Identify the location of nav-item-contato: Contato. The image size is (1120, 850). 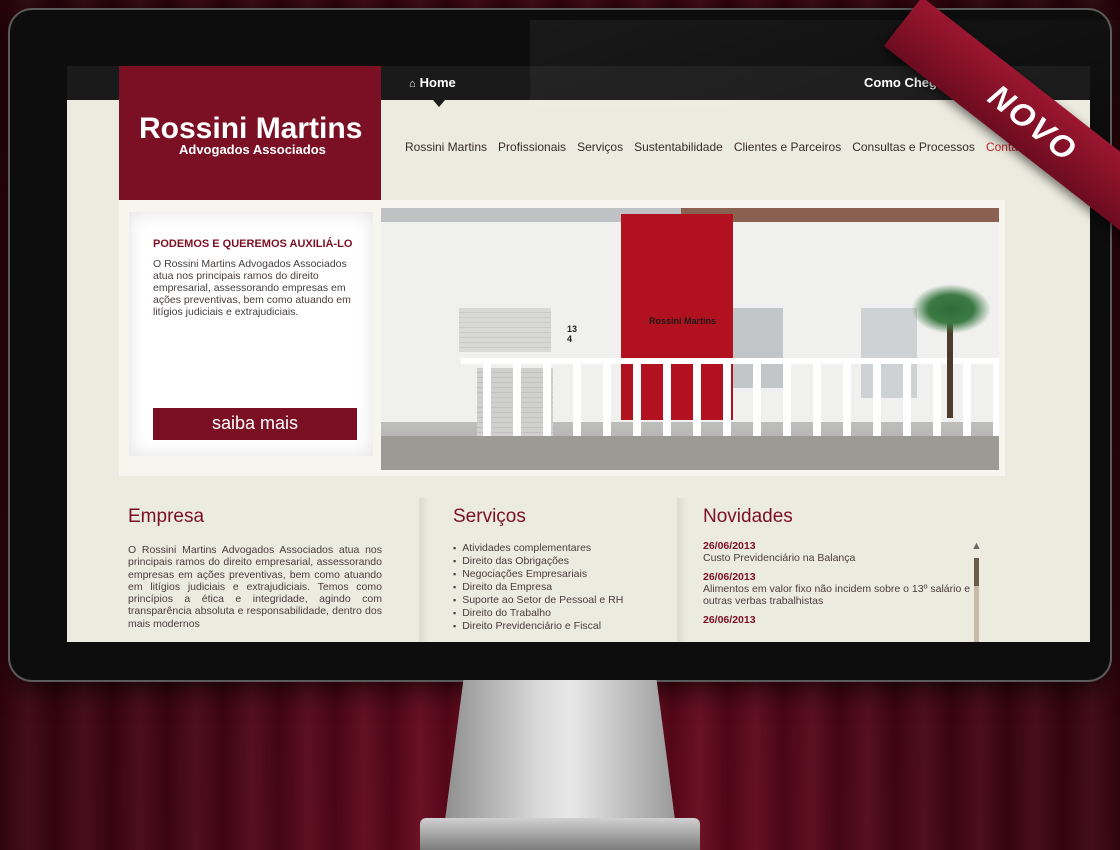
(1007, 147).